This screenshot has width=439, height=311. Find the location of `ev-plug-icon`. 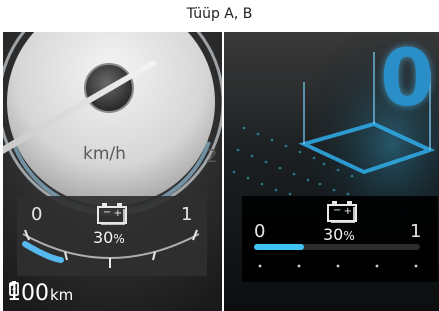

ev-plug-icon is located at coordinates (14, 290).